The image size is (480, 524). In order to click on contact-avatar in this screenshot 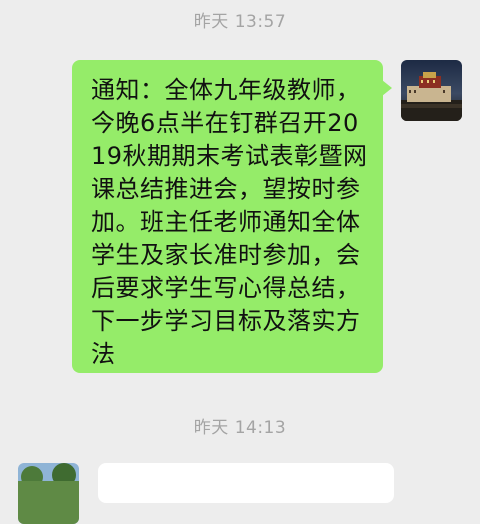, I will do `click(48, 493)`.